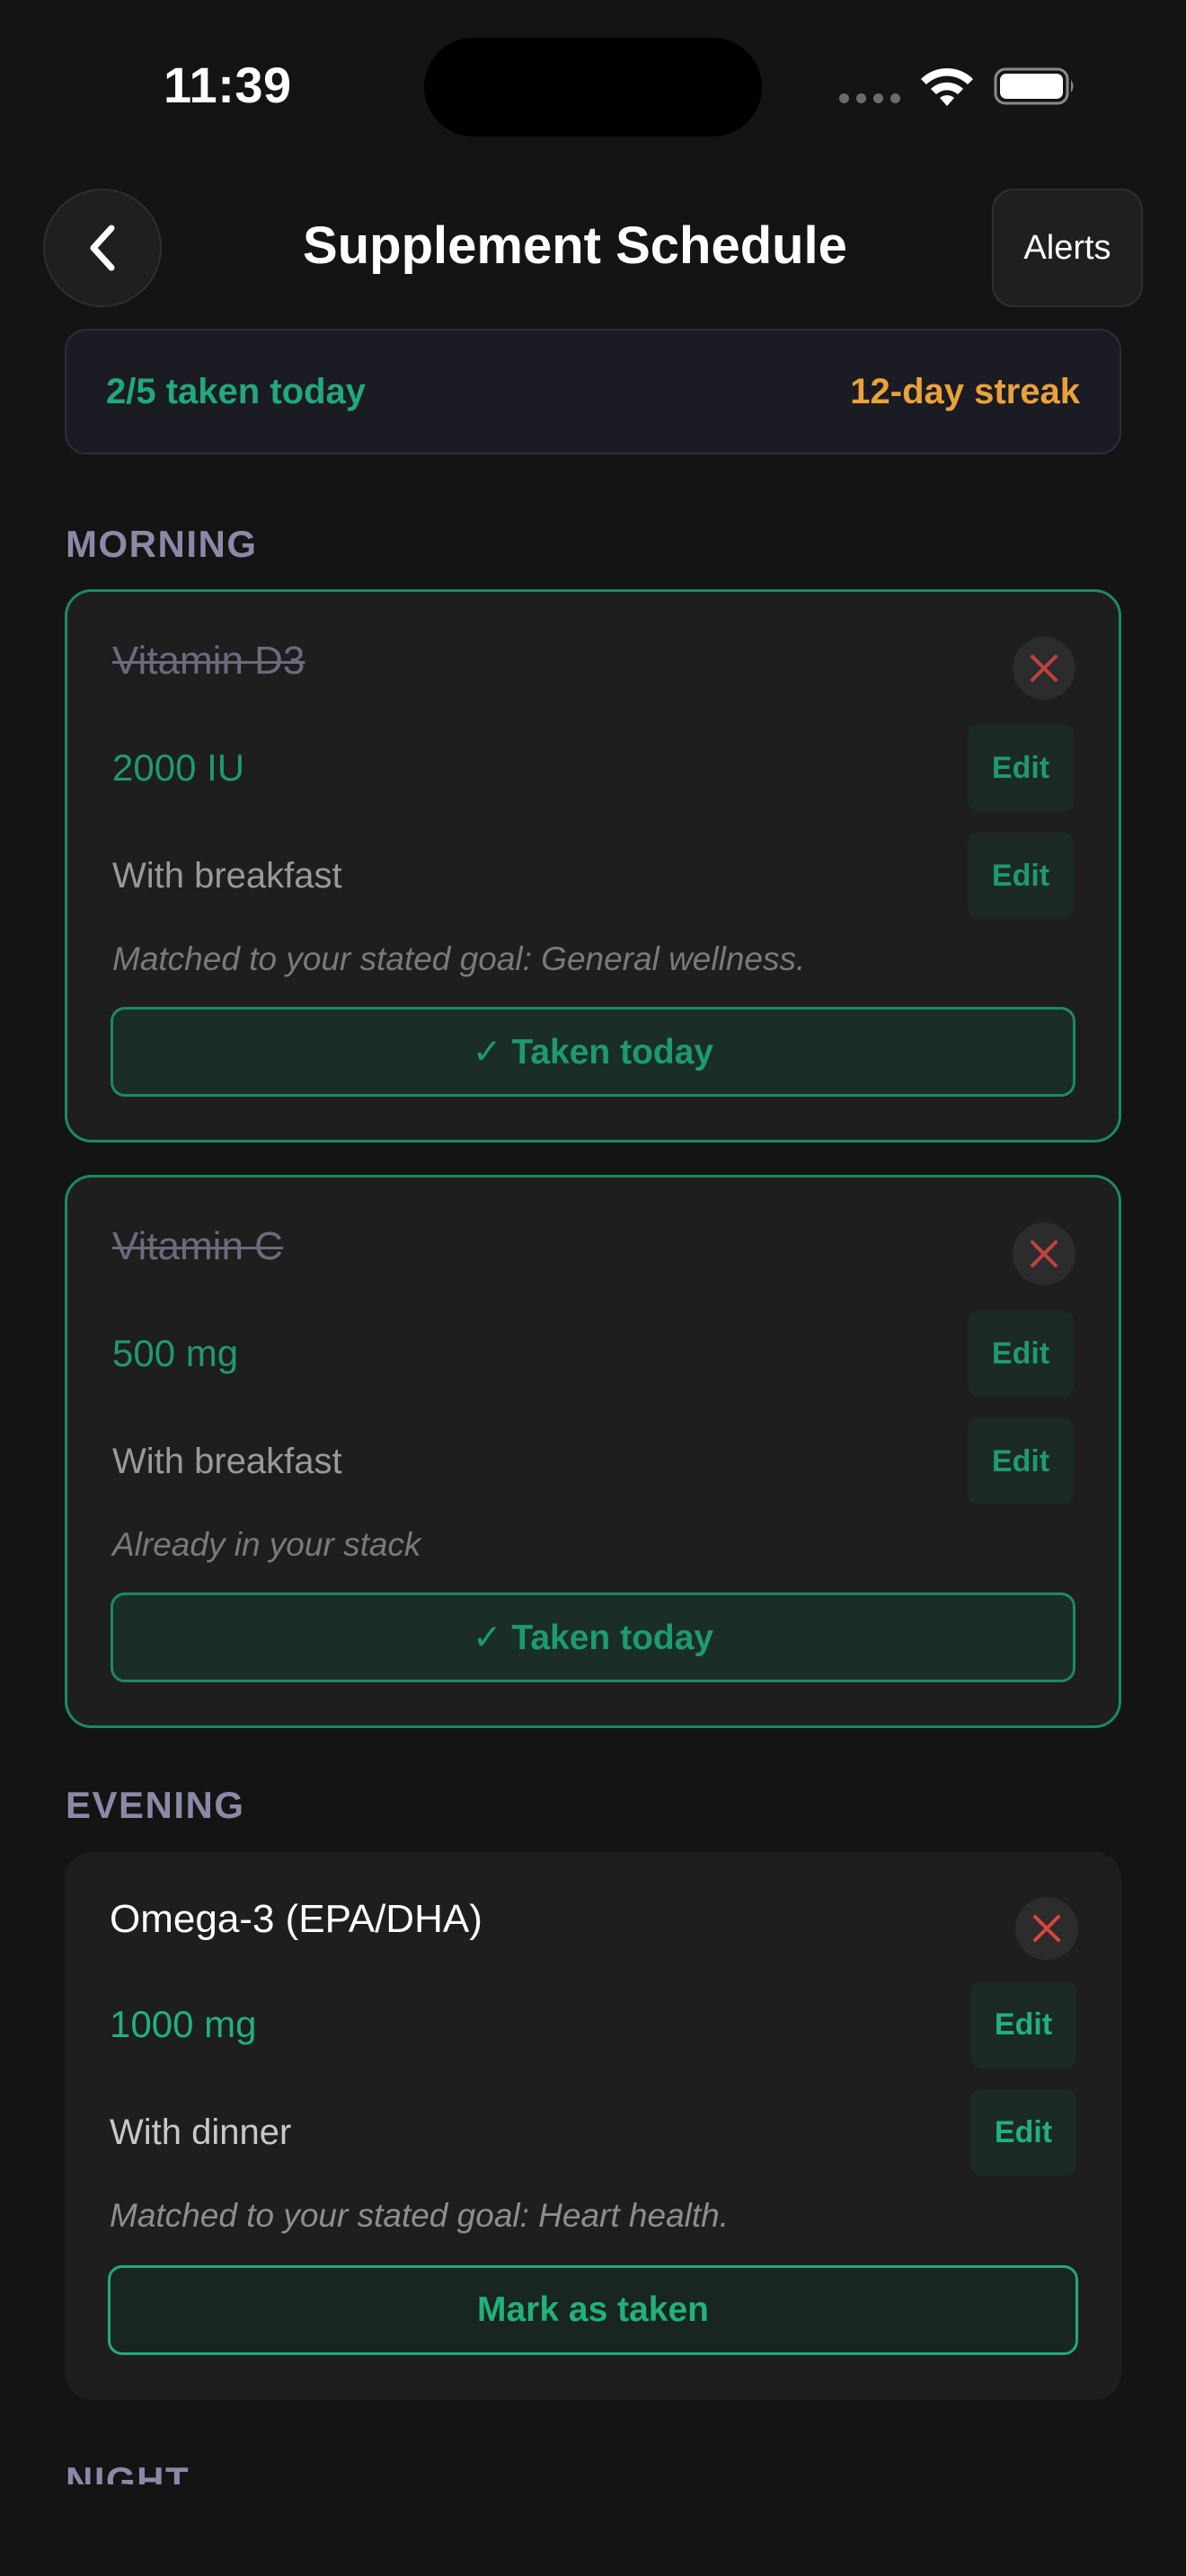  Describe the element at coordinates (1034, 86) in the screenshot. I see `battery-icon` at that location.